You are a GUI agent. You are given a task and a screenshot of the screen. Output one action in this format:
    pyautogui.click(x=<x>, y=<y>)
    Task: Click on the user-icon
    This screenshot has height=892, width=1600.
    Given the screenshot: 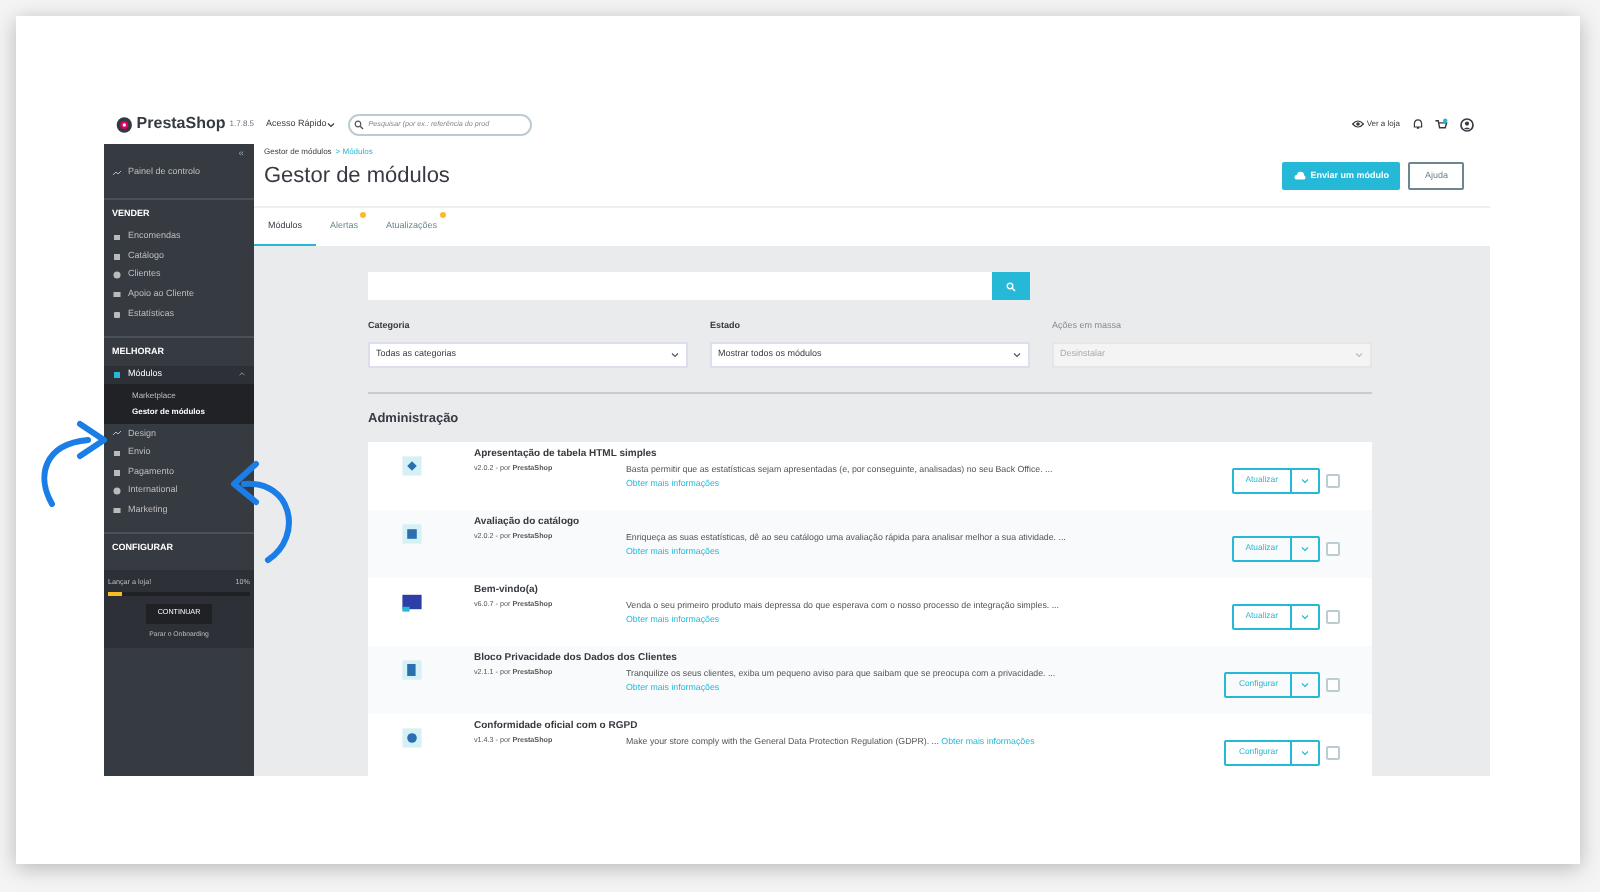 What is the action you would take?
    pyautogui.click(x=1467, y=124)
    